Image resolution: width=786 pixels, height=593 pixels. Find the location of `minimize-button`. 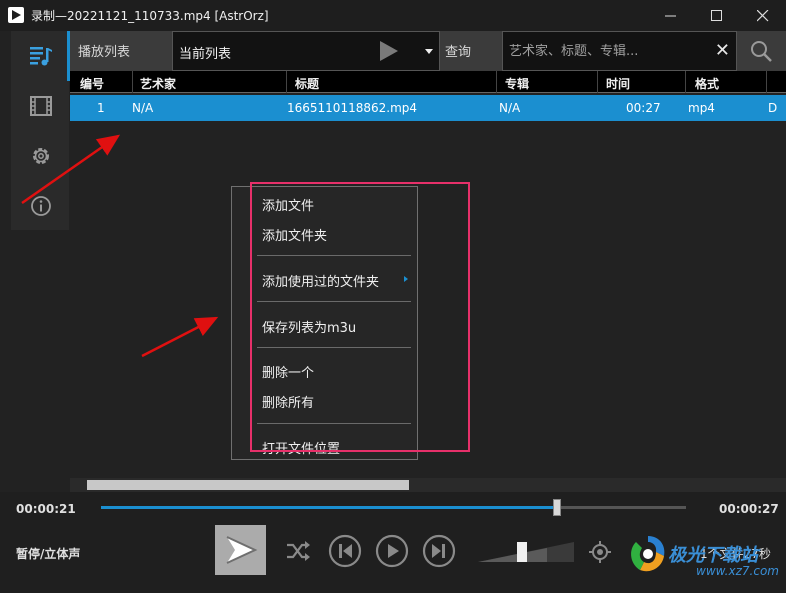

minimize-button is located at coordinates (671, 15).